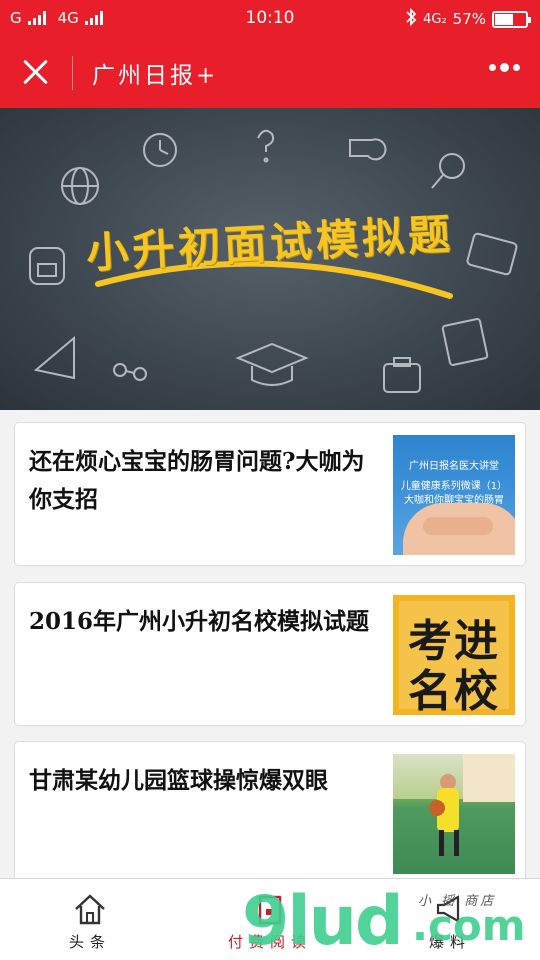 The height and width of the screenshot is (960, 540). I want to click on watermark-signature: 小 摇 商店, so click(457, 901).